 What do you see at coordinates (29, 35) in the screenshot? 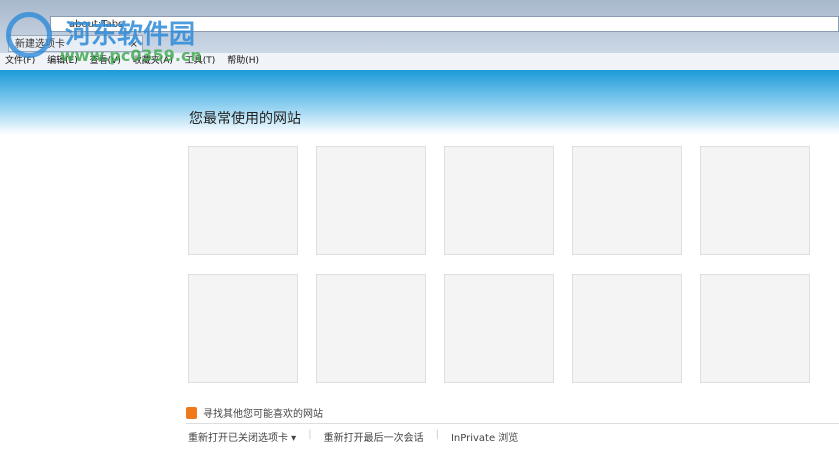
I see `watermark-logo` at bounding box center [29, 35].